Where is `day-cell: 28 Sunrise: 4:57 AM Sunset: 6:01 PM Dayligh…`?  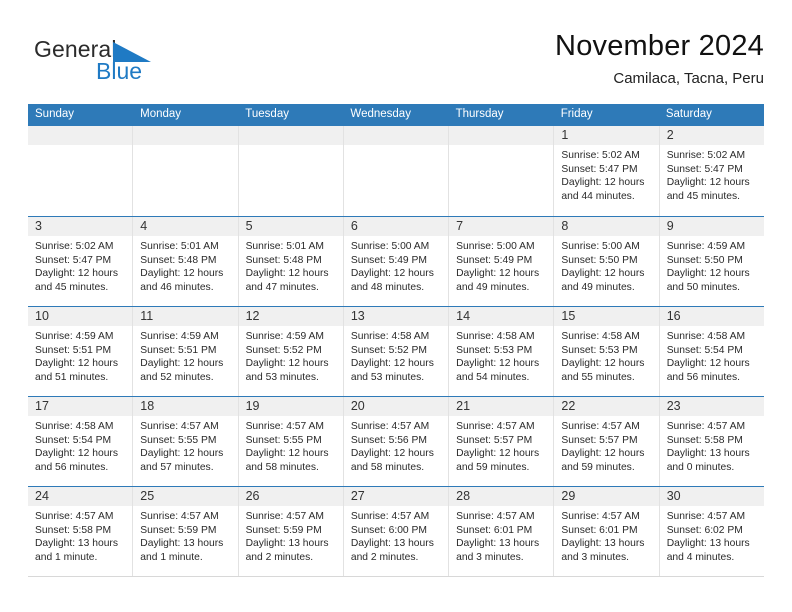 day-cell: 28 Sunrise: 4:57 AM Sunset: 6:01 PM Dayligh… is located at coordinates (502, 531).